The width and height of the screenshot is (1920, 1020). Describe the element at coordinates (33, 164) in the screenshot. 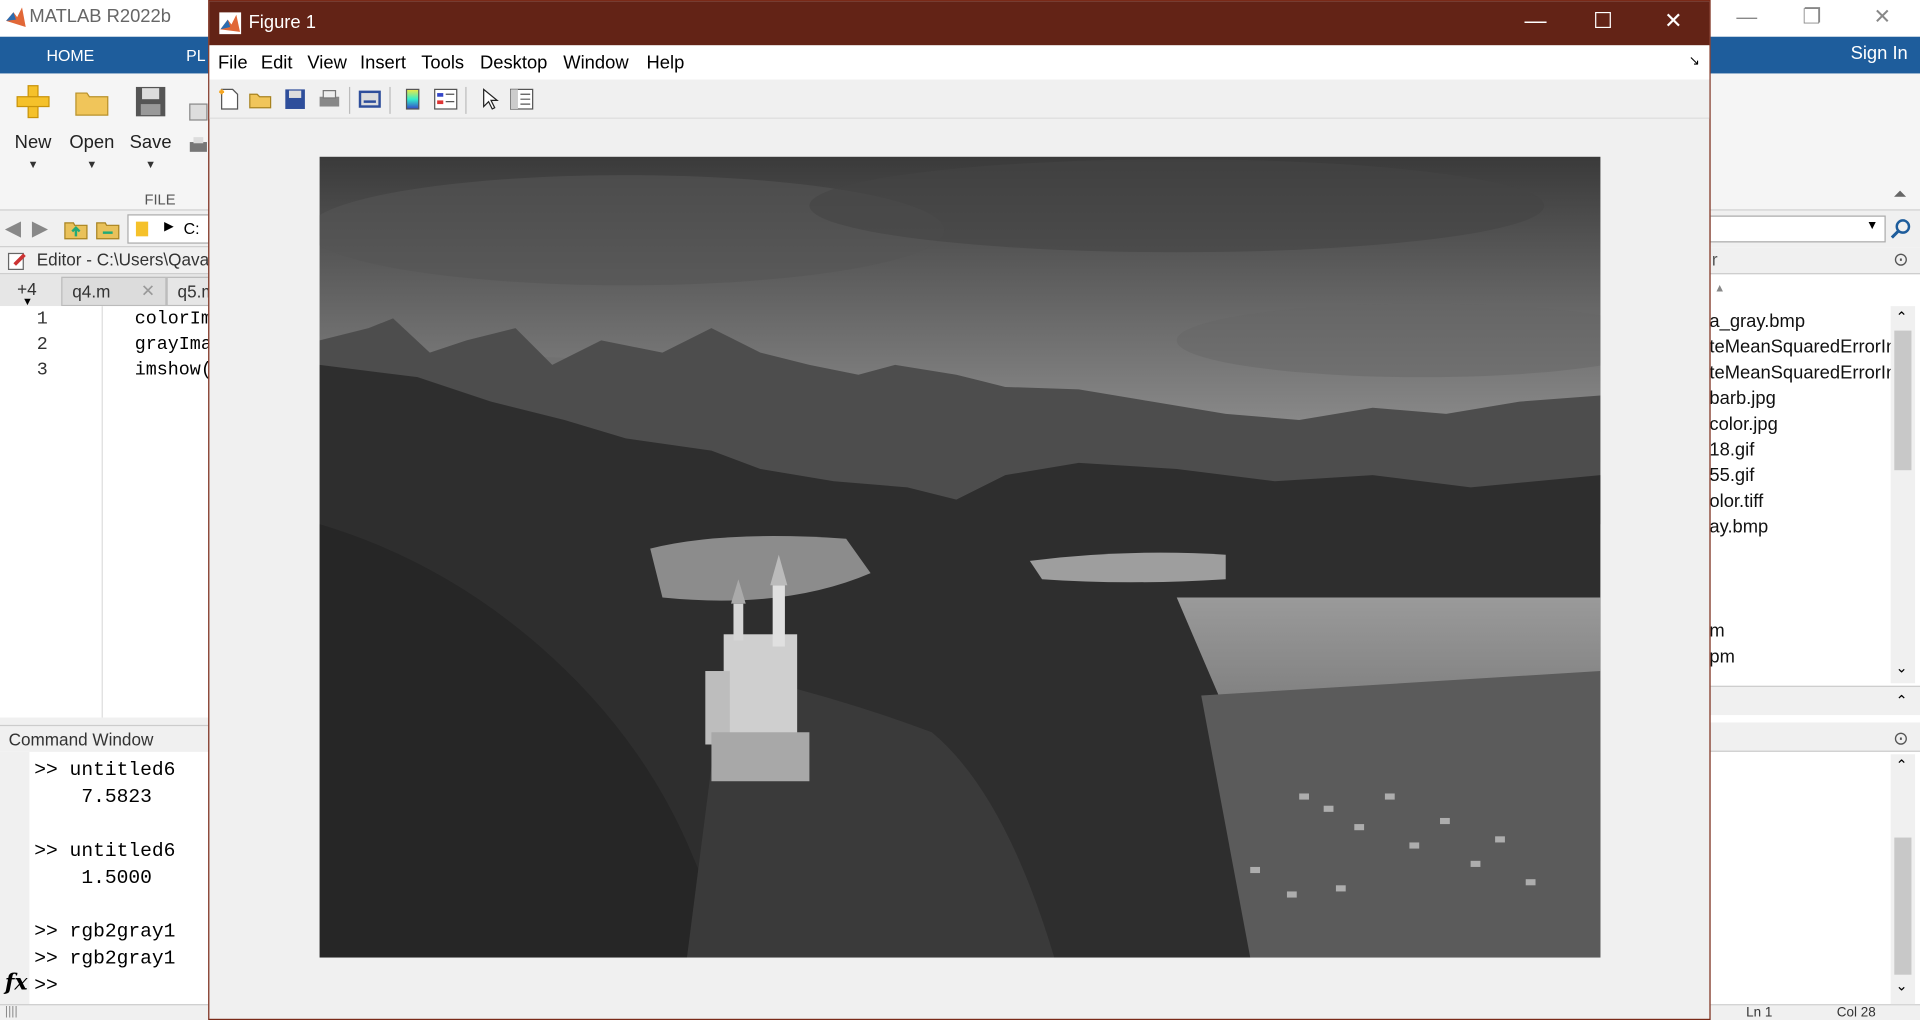

I see `new-dropdown-icon: ▼` at that location.